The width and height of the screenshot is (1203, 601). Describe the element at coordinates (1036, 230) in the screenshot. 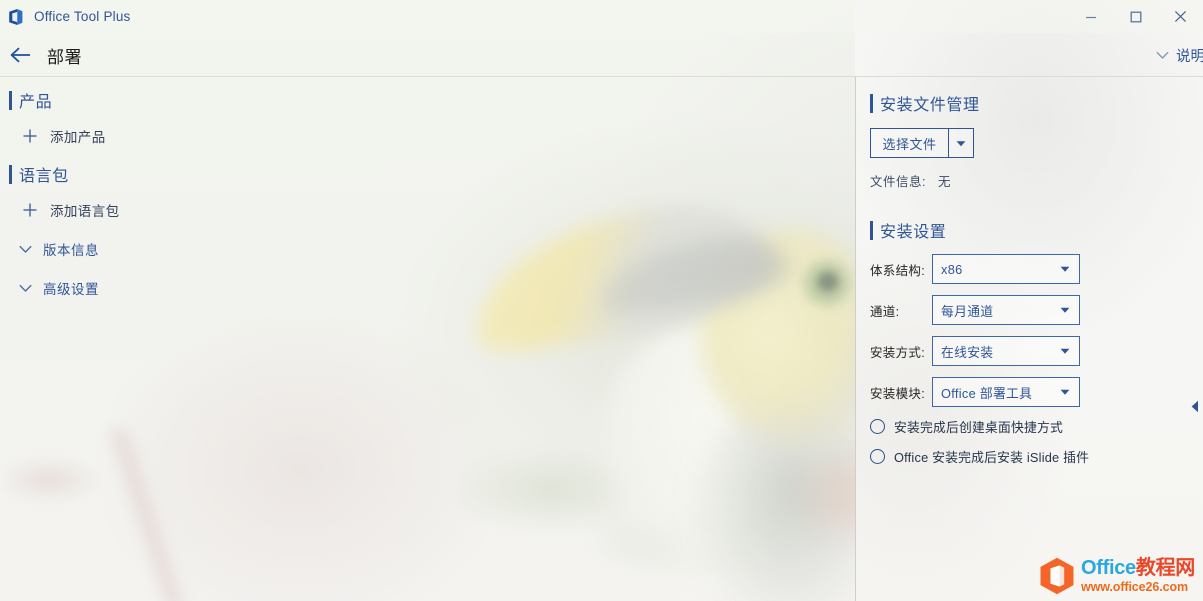

I see `section-header-install-settings: 安装设置` at that location.